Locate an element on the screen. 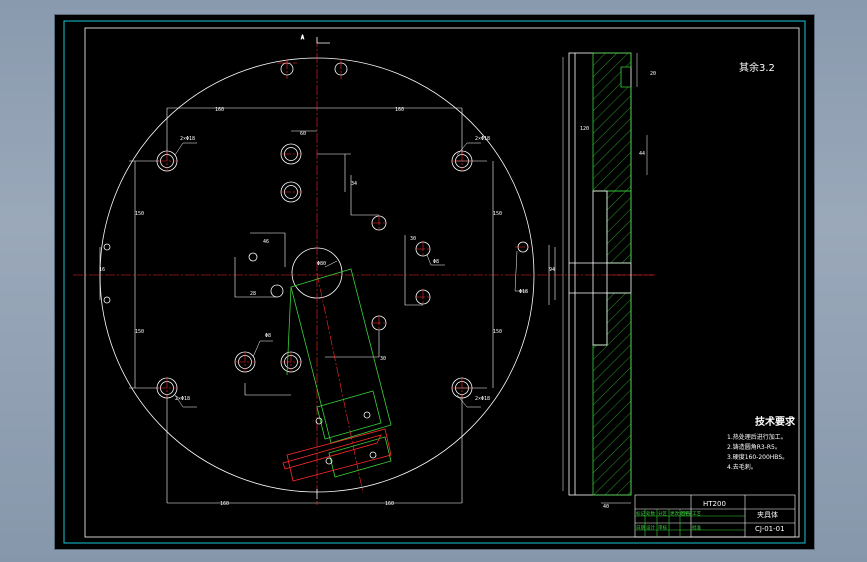 The image size is (867, 562). dimension-label: 120 is located at coordinates (584, 129).